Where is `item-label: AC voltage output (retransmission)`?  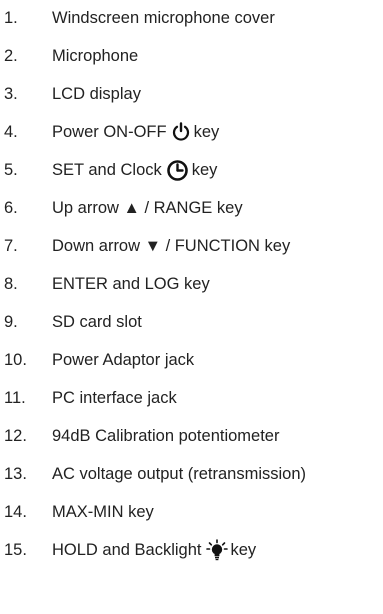
item-label: AC voltage output (retransmission) is located at coordinates (179, 473).